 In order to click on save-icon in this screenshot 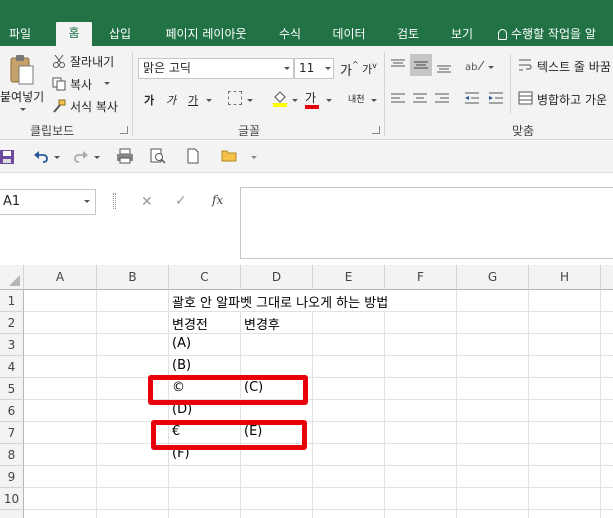, I will do `click(7, 158)`.